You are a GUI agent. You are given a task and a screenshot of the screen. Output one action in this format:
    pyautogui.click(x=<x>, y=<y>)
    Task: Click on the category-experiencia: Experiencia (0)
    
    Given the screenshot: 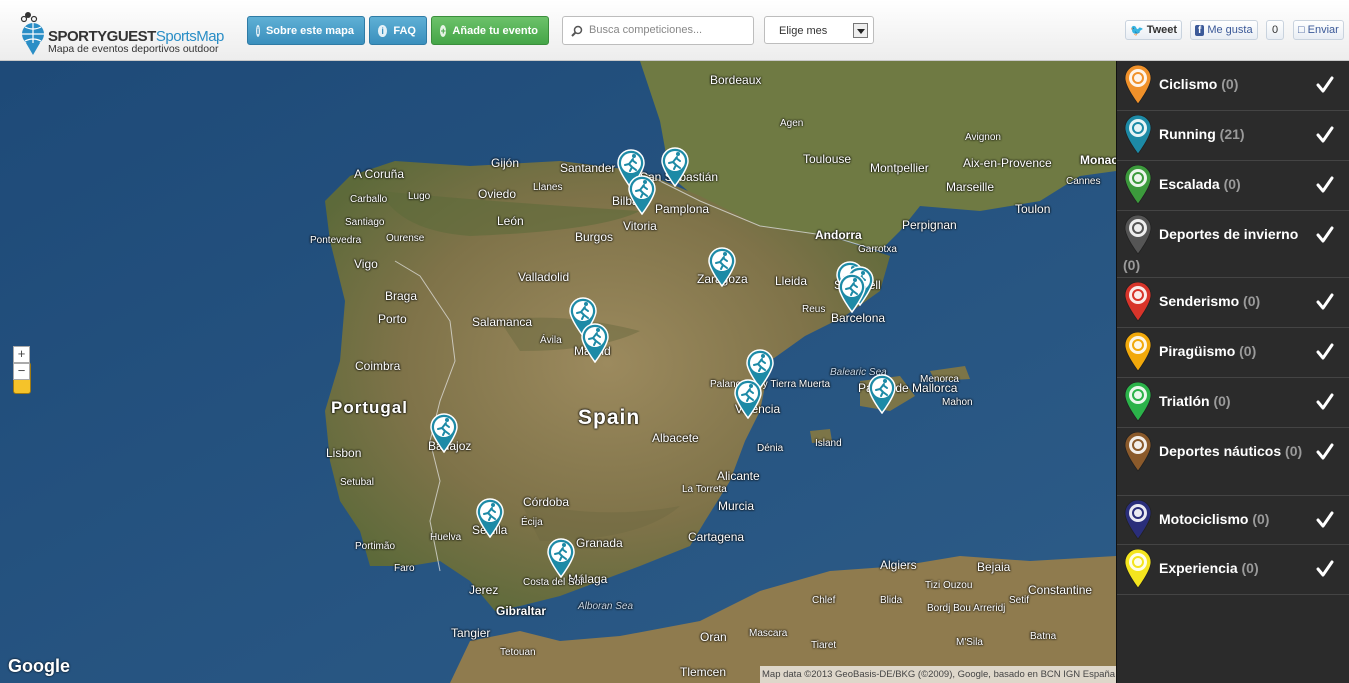 What is the action you would take?
    pyautogui.click(x=1233, y=570)
    